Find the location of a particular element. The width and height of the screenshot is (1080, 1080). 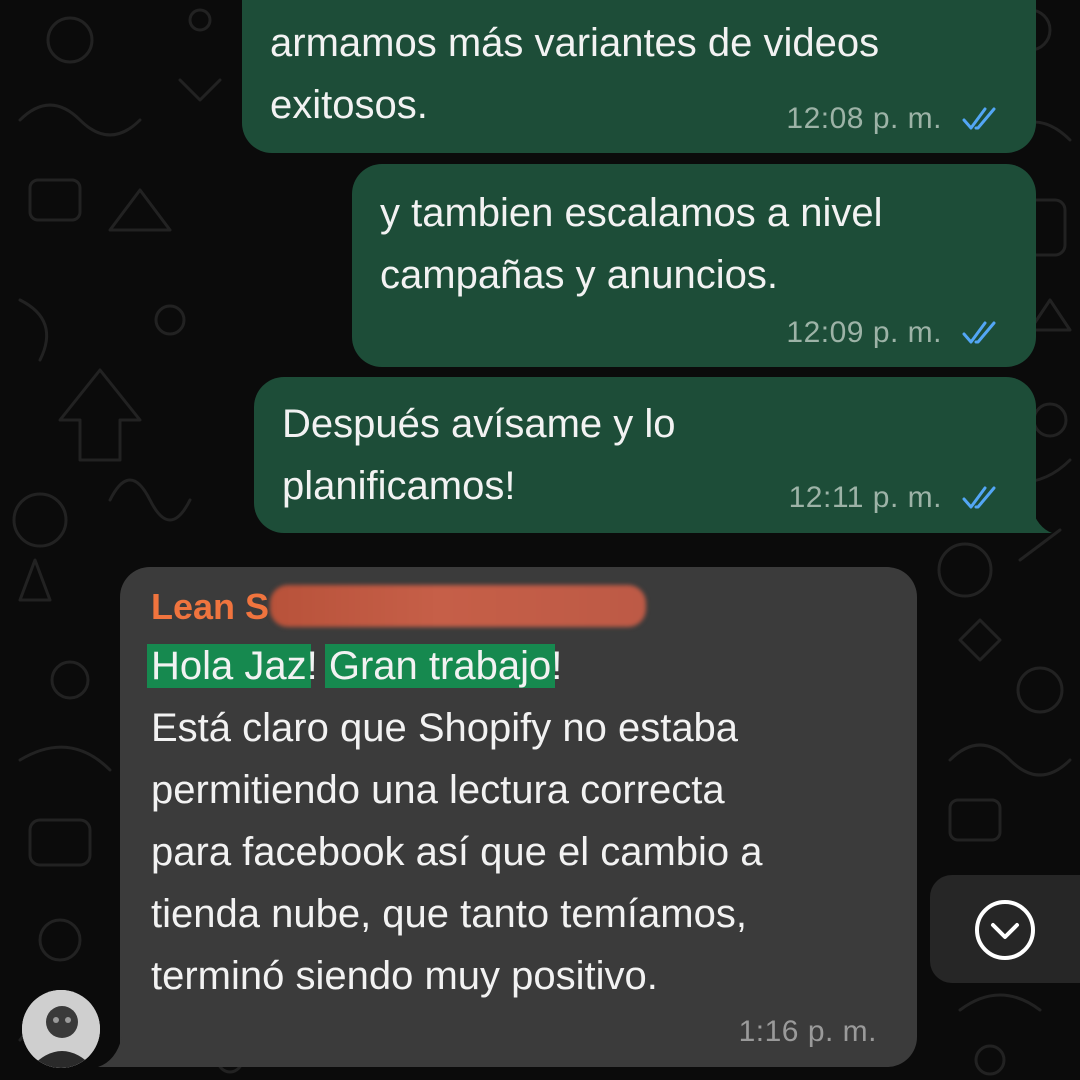

message-first-line: Hola Jaz! Gran trabajo! is located at coordinates (355, 666).